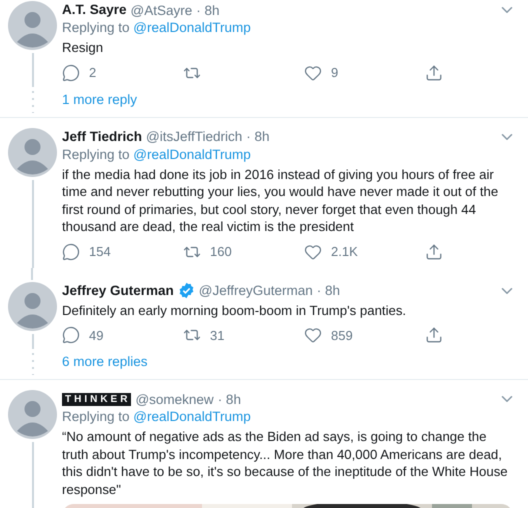 Image resolution: width=528 pixels, height=508 pixels. I want to click on reply-button: 154, so click(86, 251).